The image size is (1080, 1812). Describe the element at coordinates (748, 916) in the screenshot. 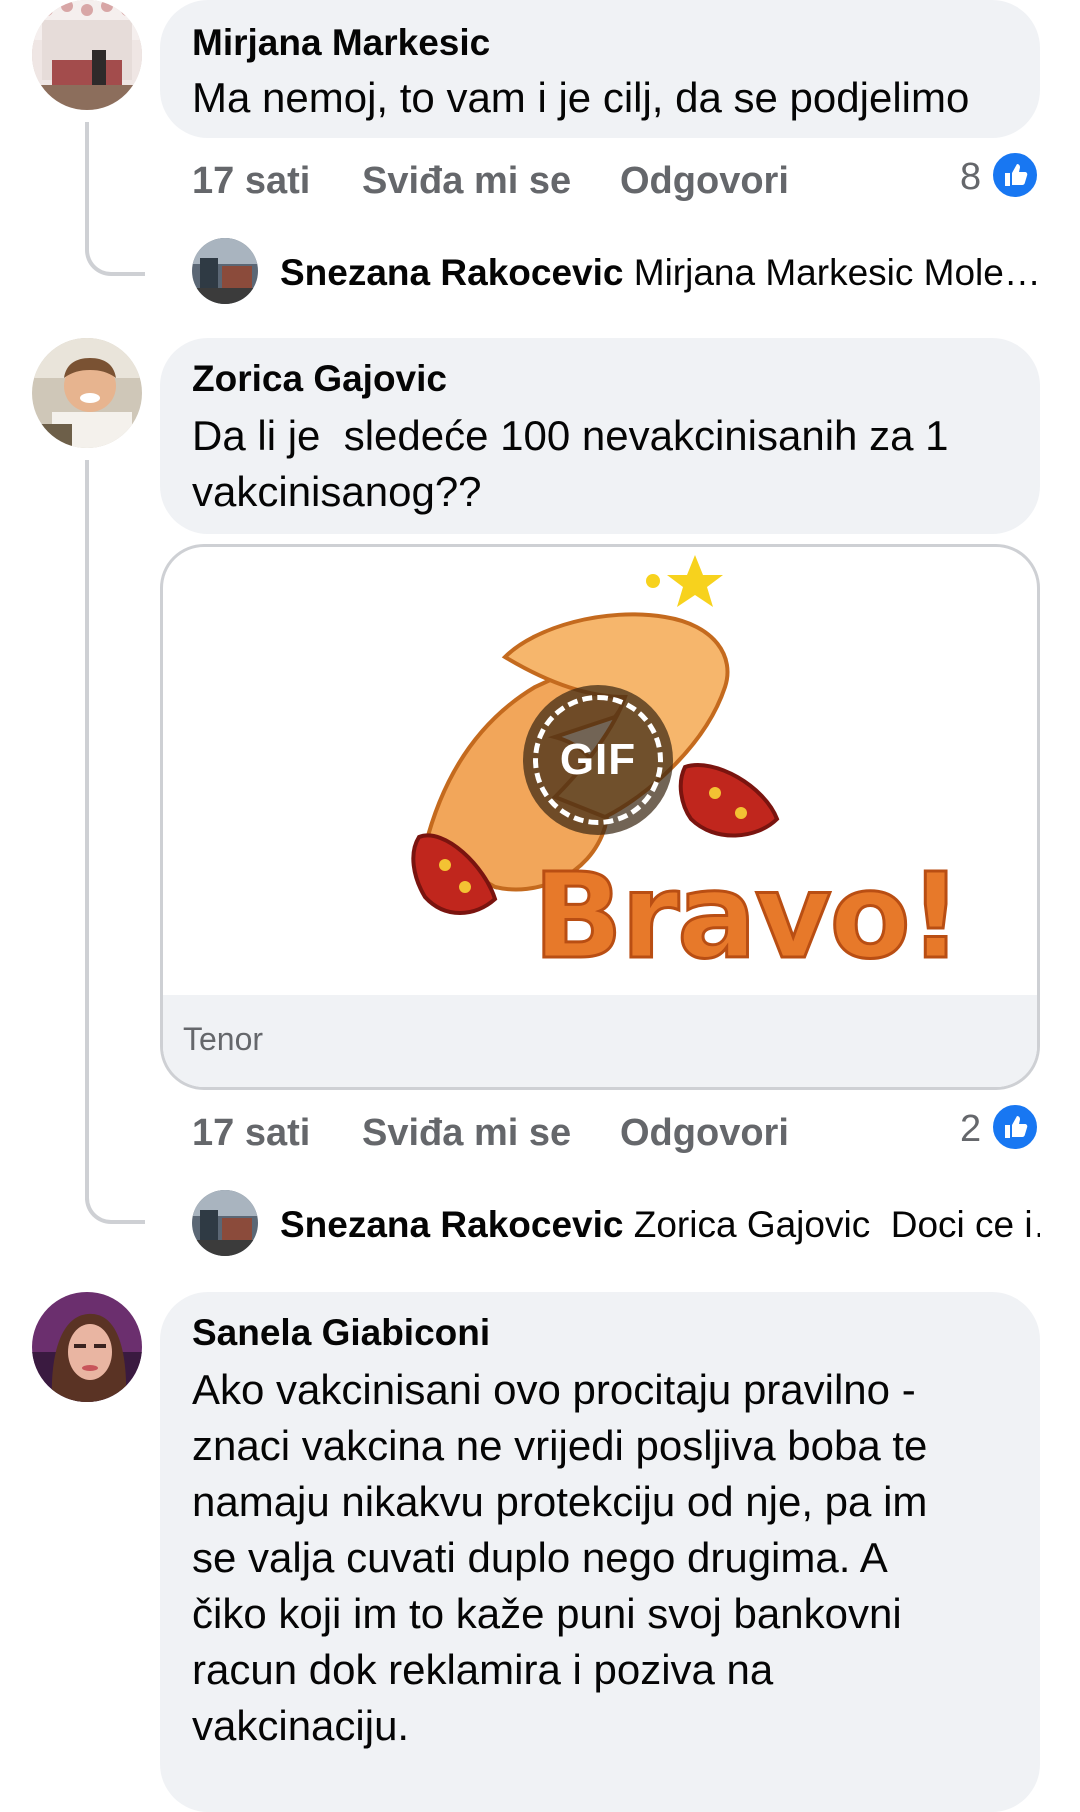

I see `gif-caption: Bravo!` at that location.